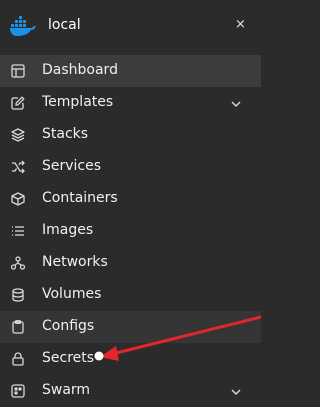  I want to click on sidebar-item-label: Volumes, so click(72, 294).